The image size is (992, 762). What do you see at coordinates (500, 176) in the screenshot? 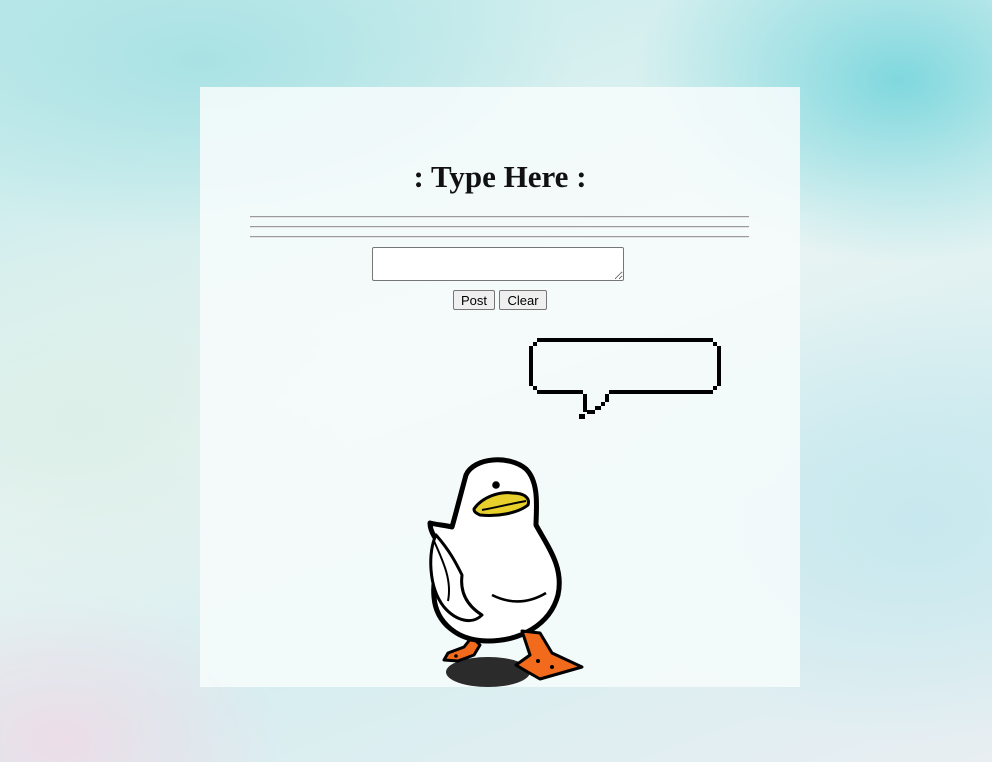
I see `page-title: : Type Here :` at bounding box center [500, 176].